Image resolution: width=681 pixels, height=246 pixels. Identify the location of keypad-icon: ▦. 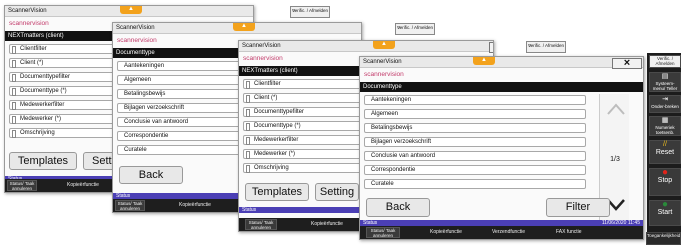
(665, 120).